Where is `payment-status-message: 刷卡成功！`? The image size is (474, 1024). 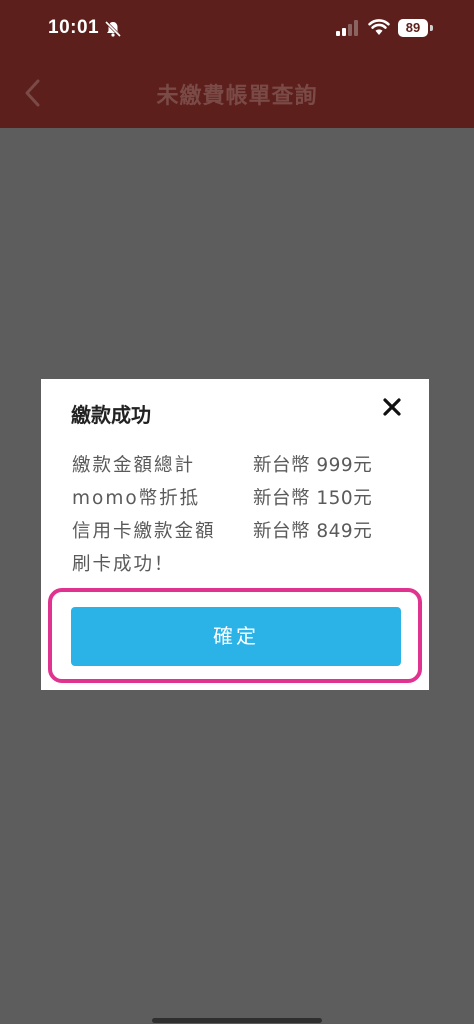 payment-status-message: 刷卡成功！ is located at coordinates (123, 564).